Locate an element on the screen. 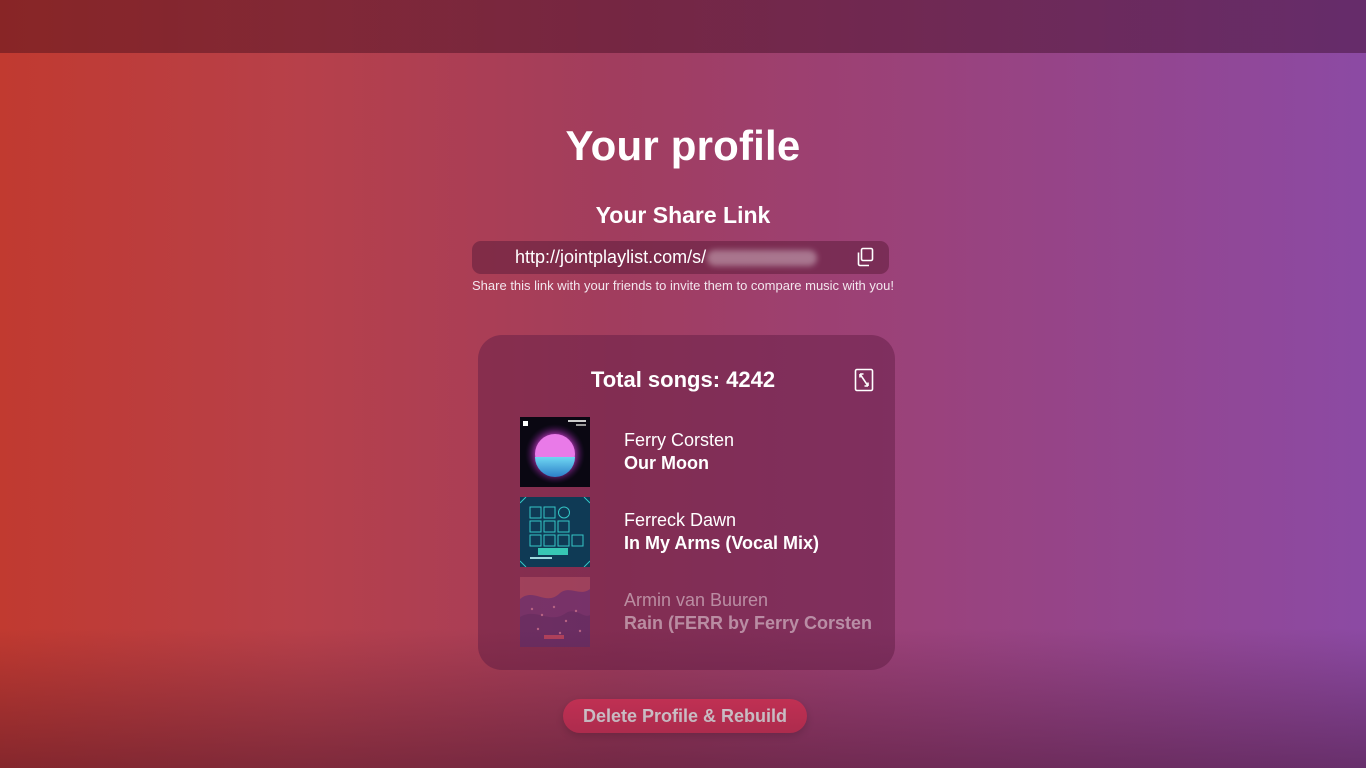 This screenshot has width=1366, height=768. share-link-redacted-id is located at coordinates (762, 258).